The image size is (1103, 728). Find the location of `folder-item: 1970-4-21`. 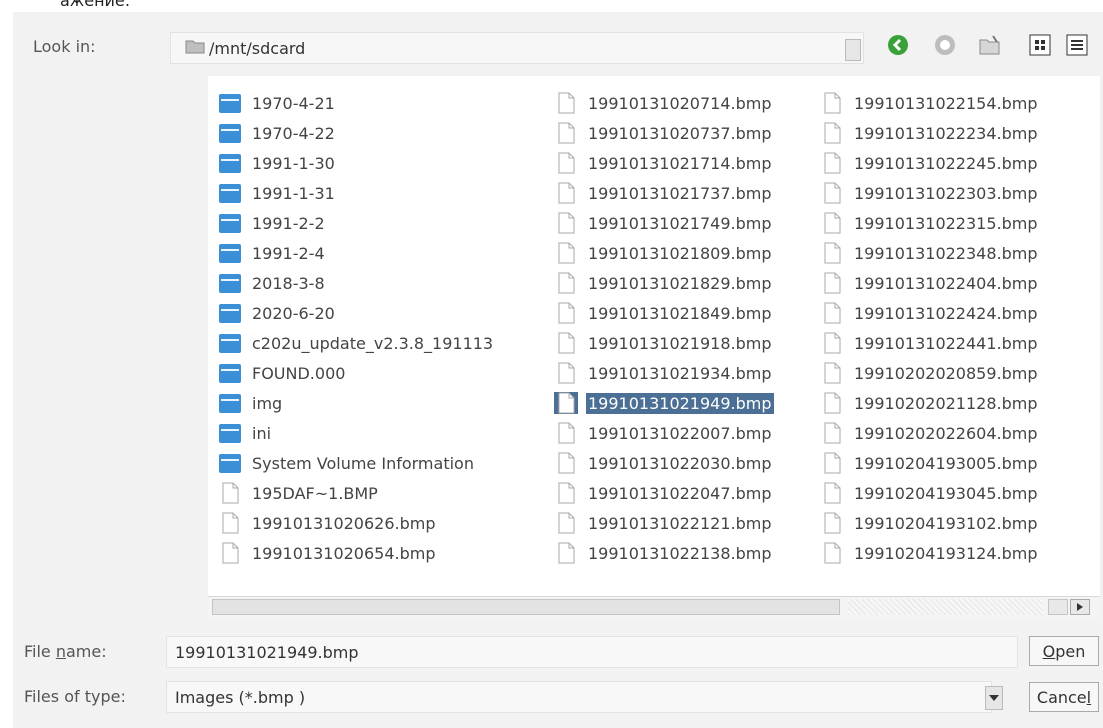

folder-item: 1970-4-21 is located at coordinates (356, 103).